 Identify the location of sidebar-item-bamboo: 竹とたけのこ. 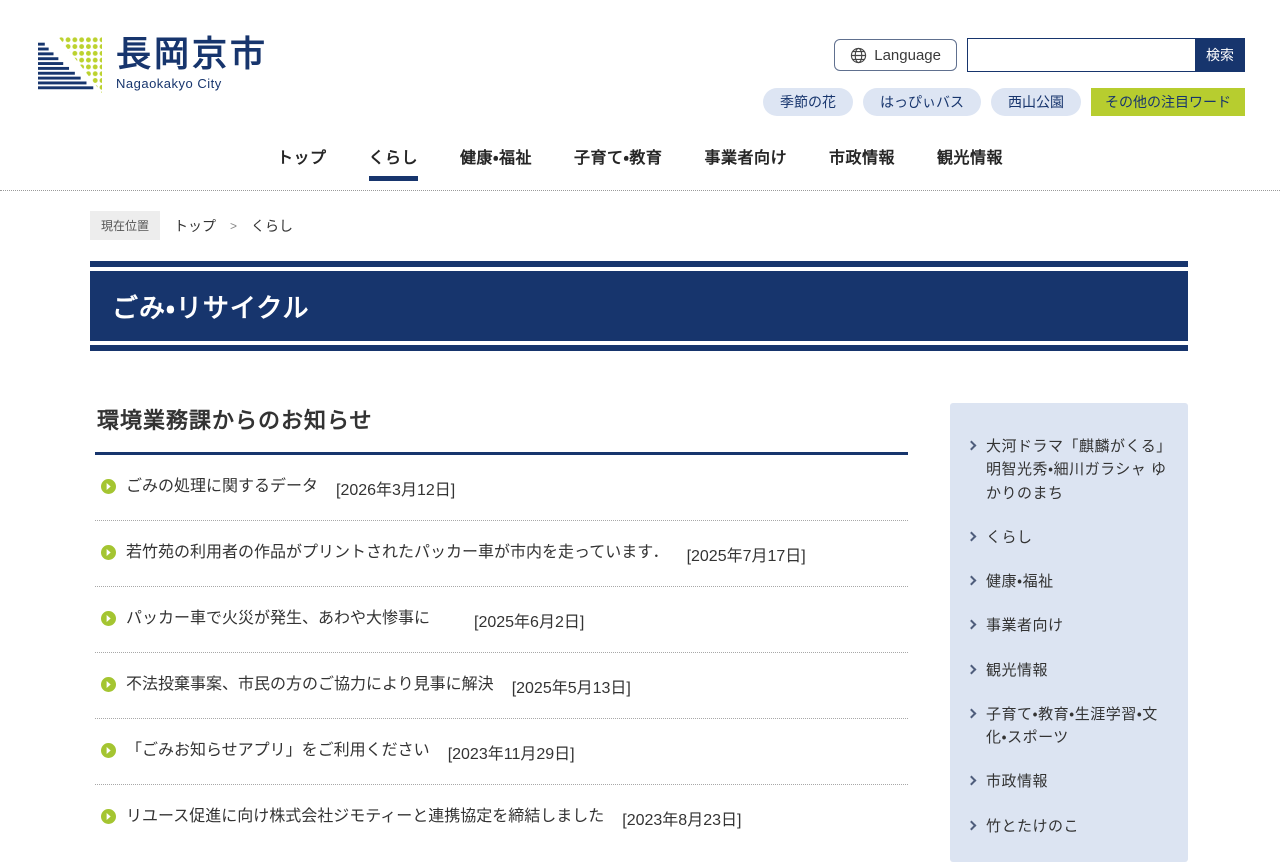
(1068, 826).